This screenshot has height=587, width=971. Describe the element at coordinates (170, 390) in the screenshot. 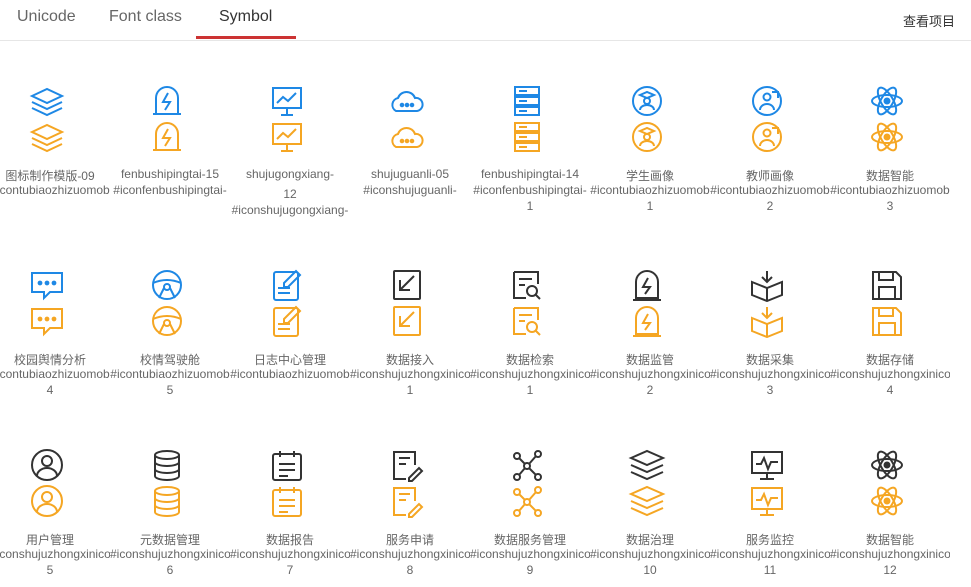

I see `symbol-code-suffix: 5` at that location.